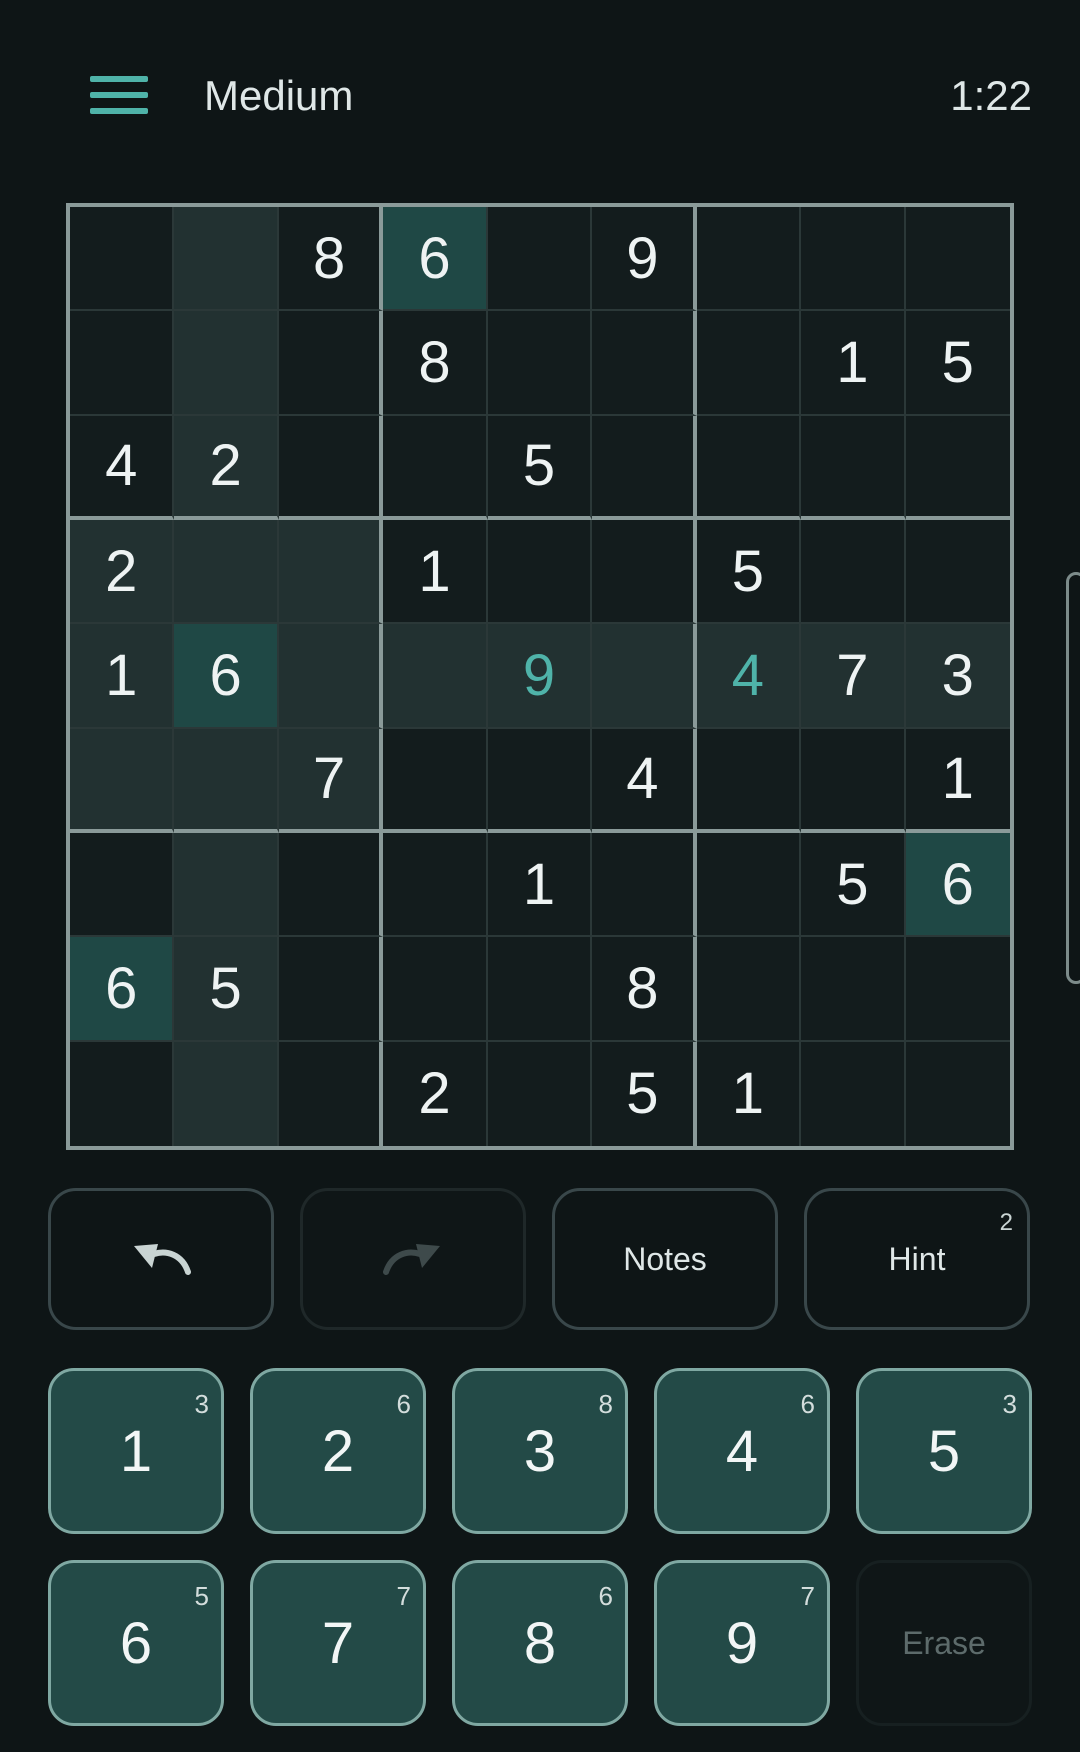 The height and width of the screenshot is (1752, 1080). What do you see at coordinates (413, 1259) in the screenshot?
I see `redo-button` at bounding box center [413, 1259].